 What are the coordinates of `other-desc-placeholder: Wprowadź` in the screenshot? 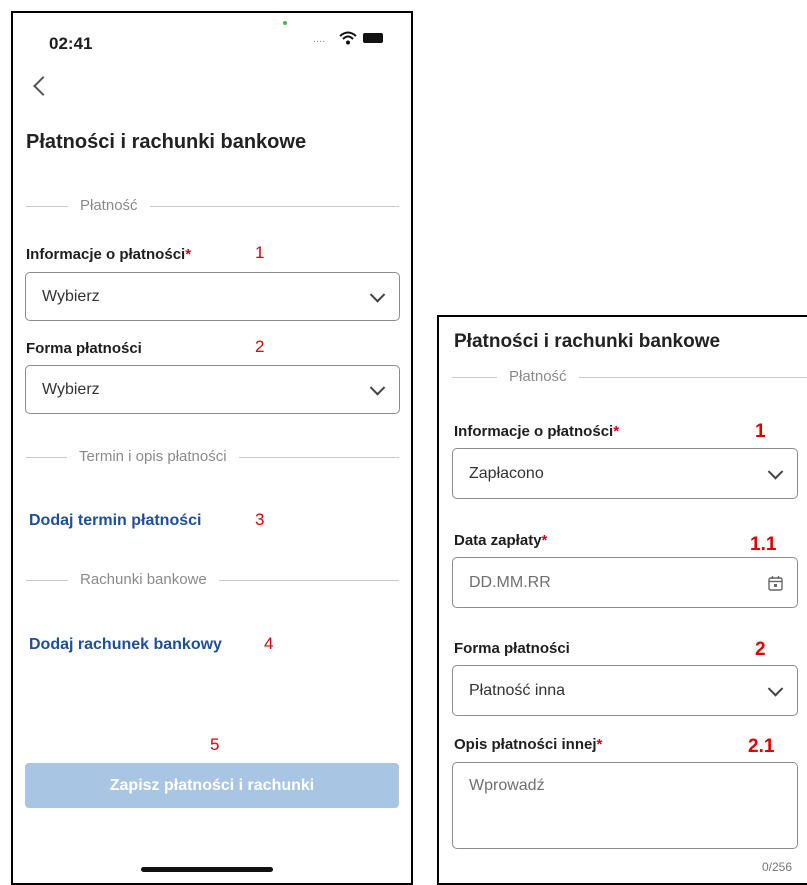 It's located at (507, 785).